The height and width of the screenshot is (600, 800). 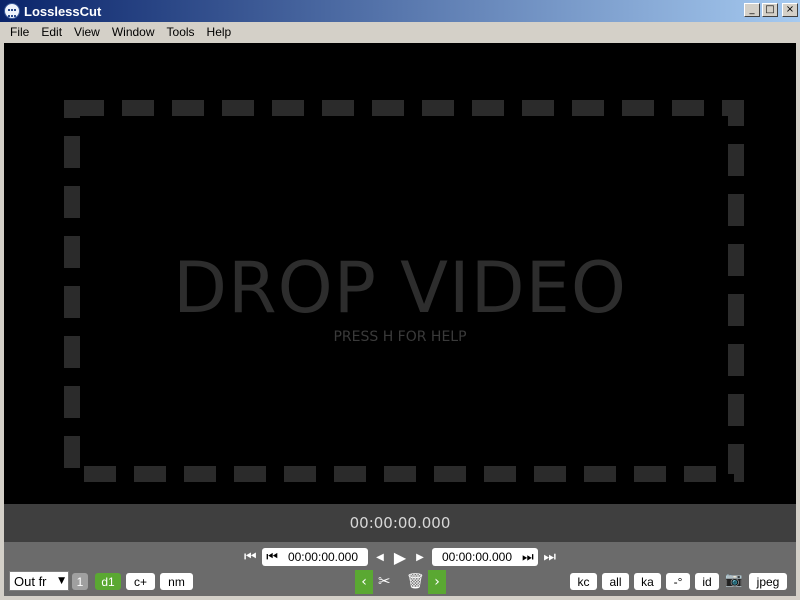 I want to click on scissors-icon: ✂, so click(x=384, y=581).